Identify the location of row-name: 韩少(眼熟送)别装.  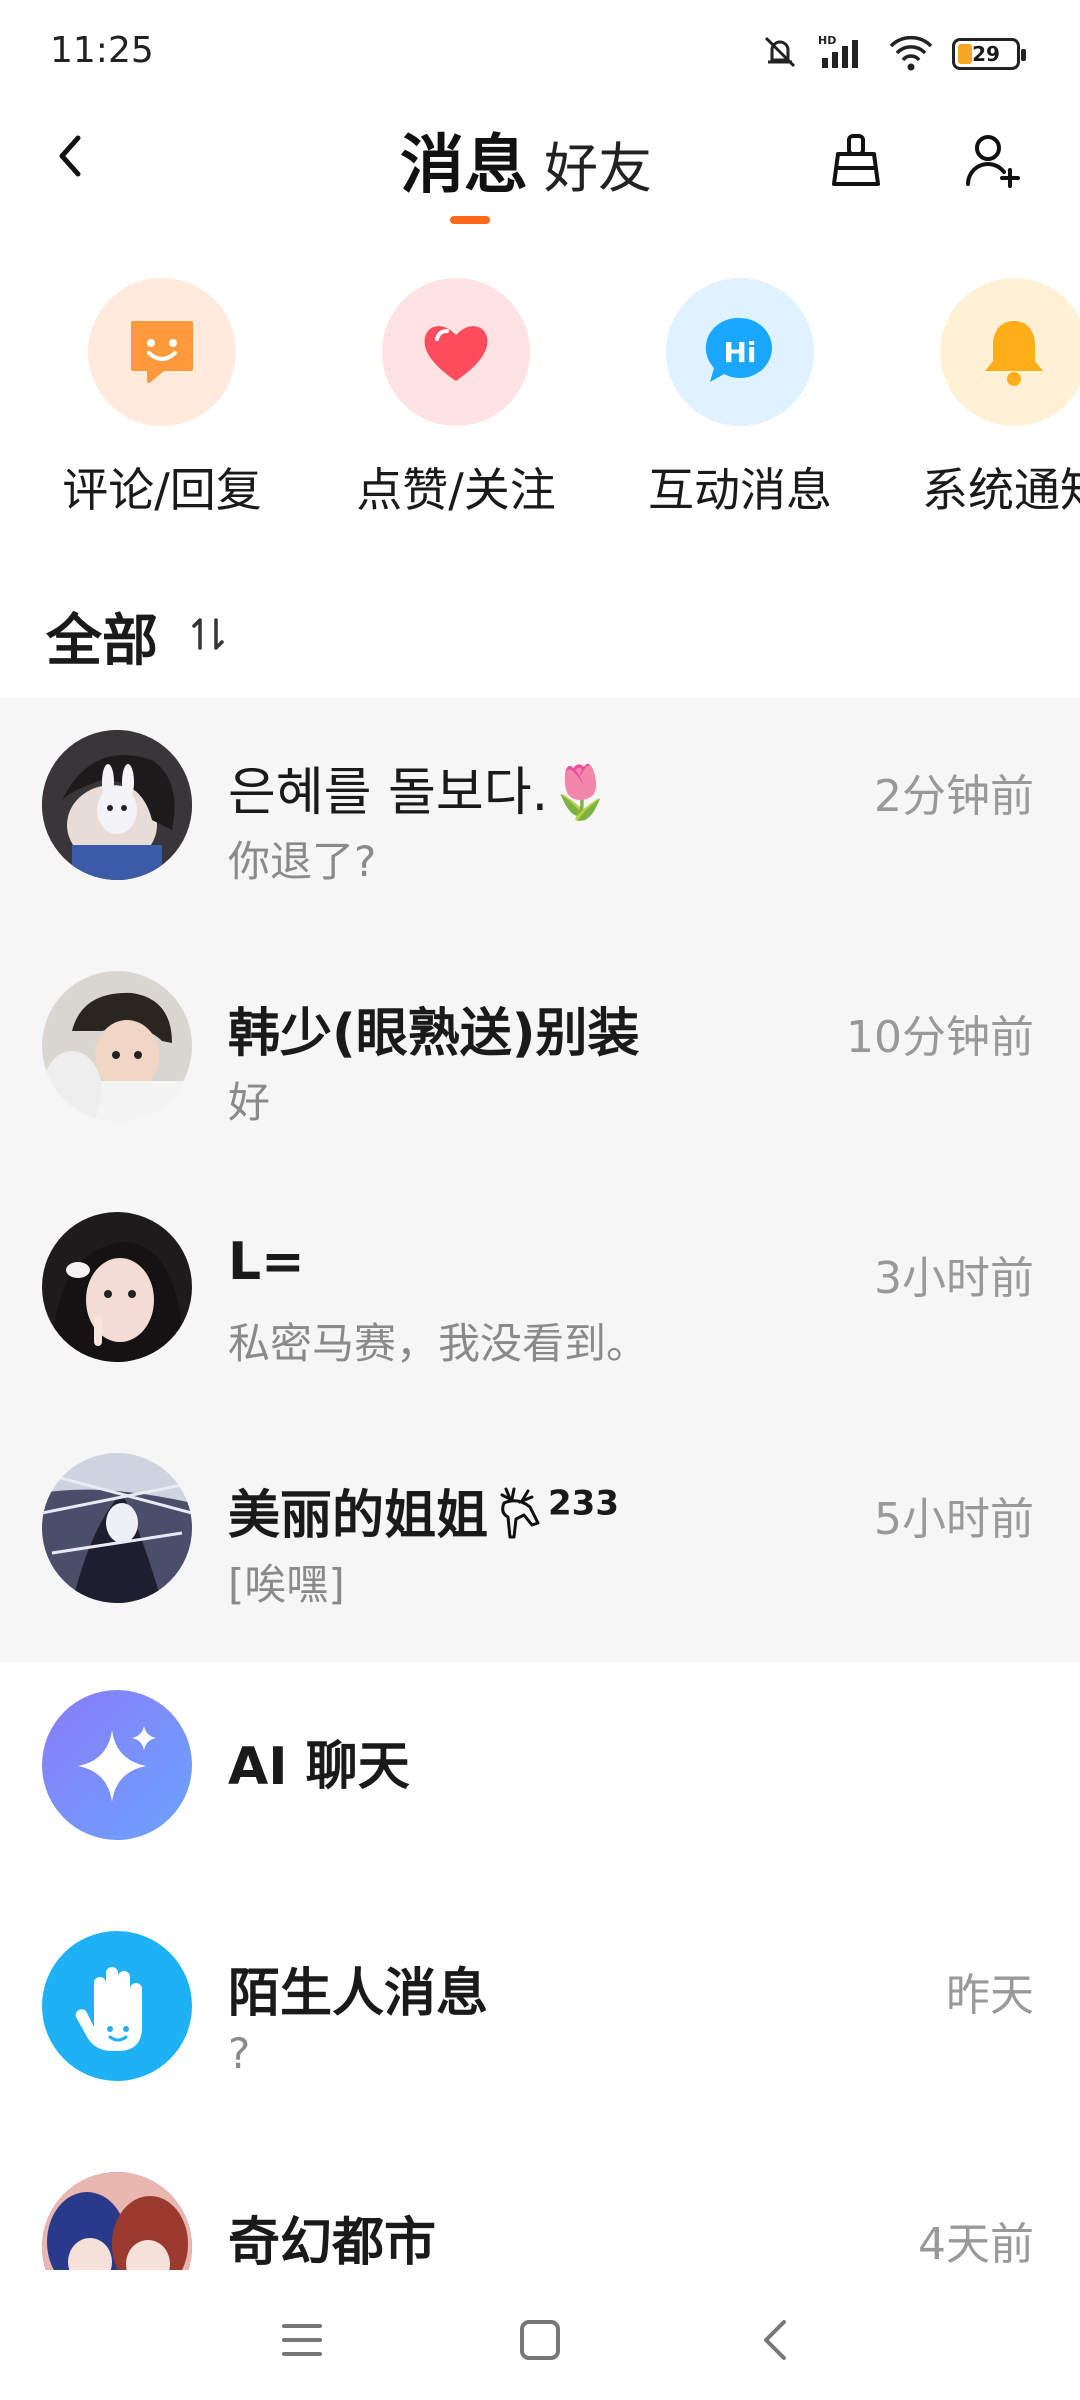
(434, 1034).